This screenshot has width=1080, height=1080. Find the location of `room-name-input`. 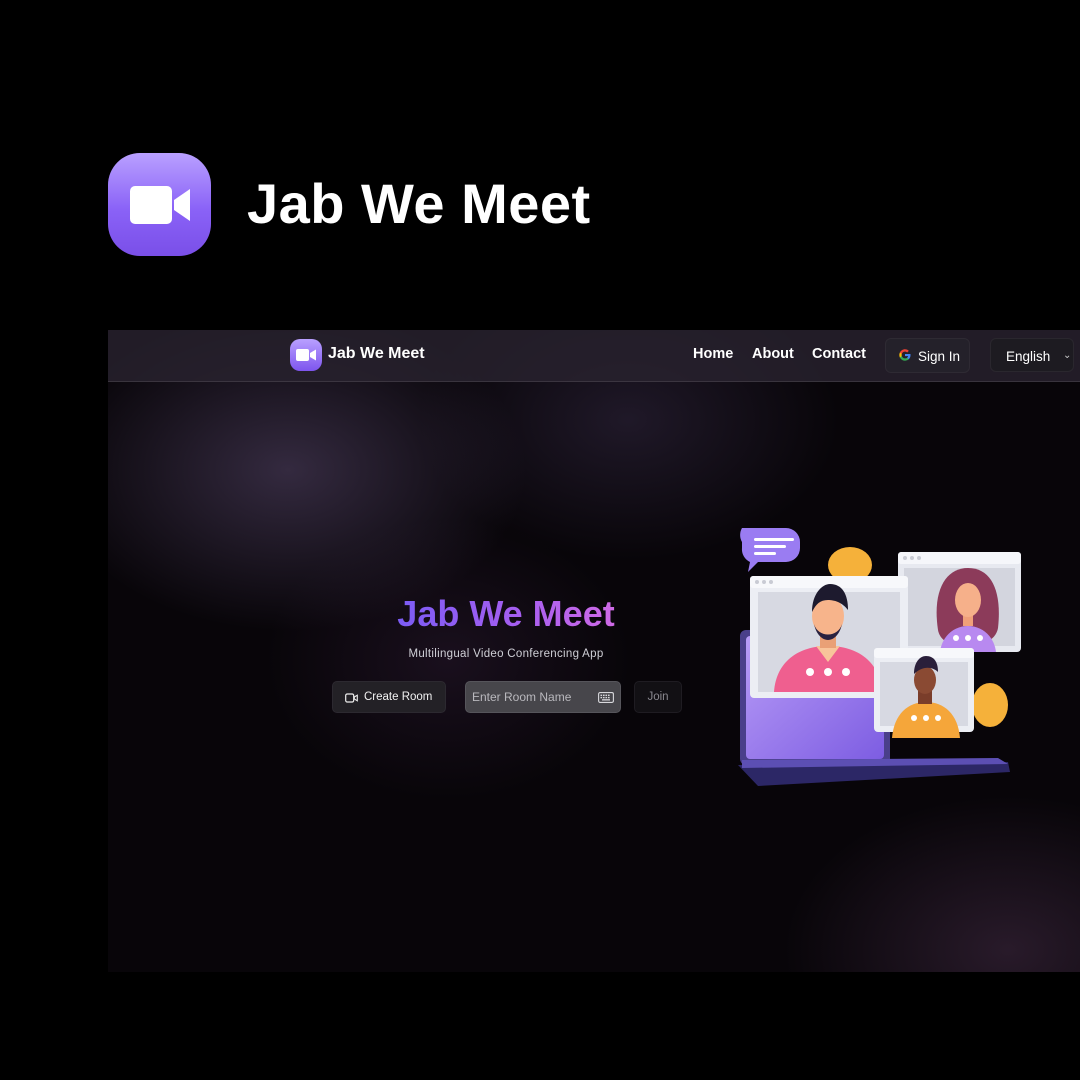

room-name-input is located at coordinates (533, 697).